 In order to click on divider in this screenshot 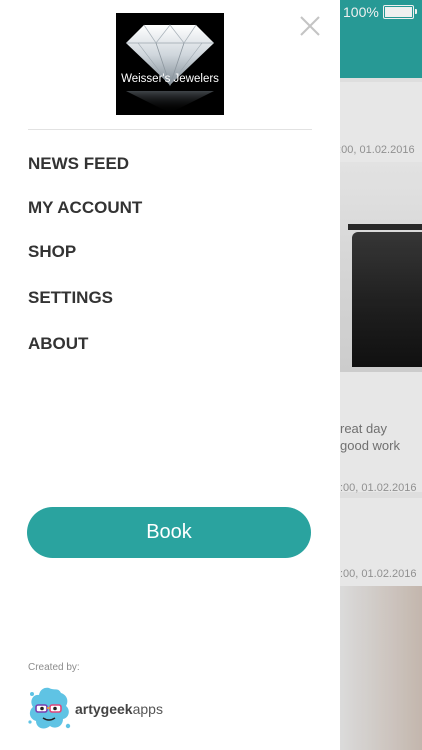, I will do `click(170, 129)`.